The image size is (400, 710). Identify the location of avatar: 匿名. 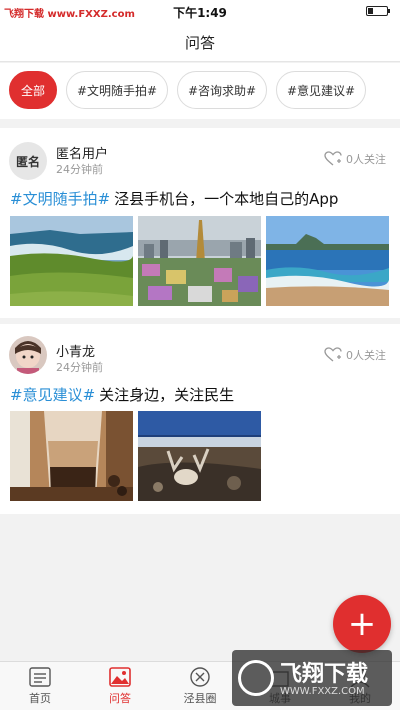
(28, 161).